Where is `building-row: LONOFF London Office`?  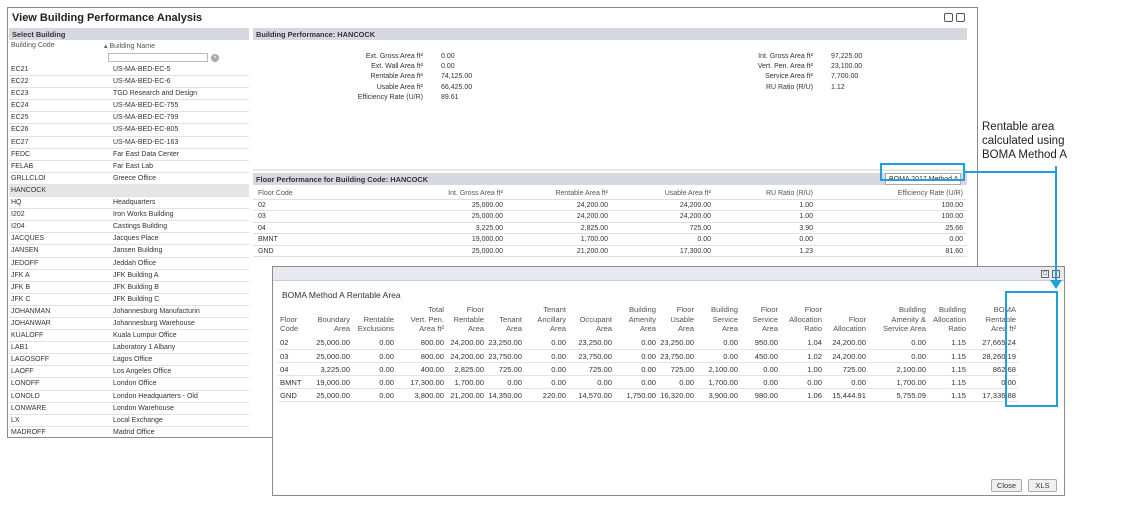
building-row: LONOFF London Office is located at coordinates (129, 384).